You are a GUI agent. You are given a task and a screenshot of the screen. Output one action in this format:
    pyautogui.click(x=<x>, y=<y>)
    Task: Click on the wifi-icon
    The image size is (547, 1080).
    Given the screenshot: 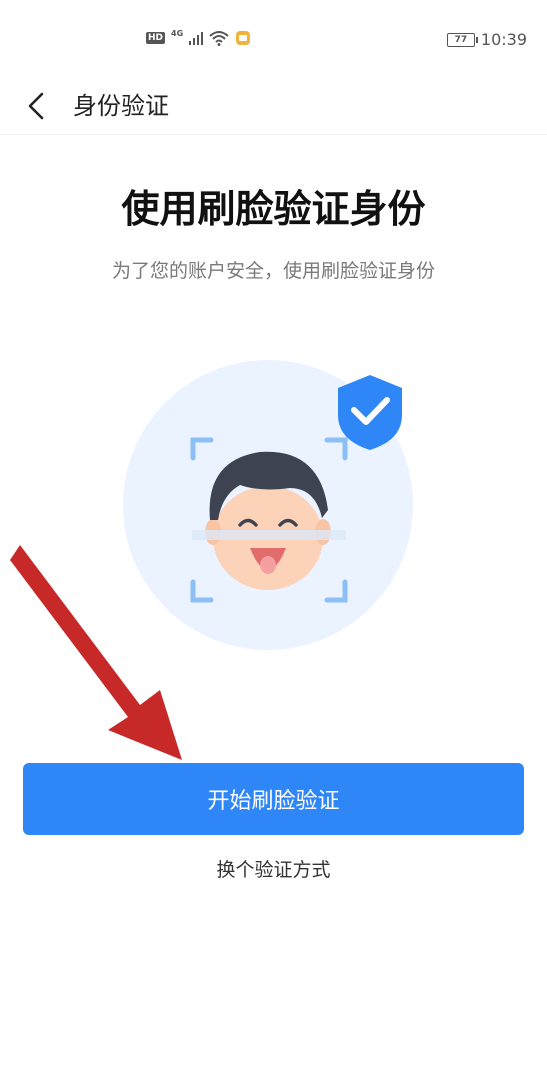 What is the action you would take?
    pyautogui.click(x=219, y=38)
    